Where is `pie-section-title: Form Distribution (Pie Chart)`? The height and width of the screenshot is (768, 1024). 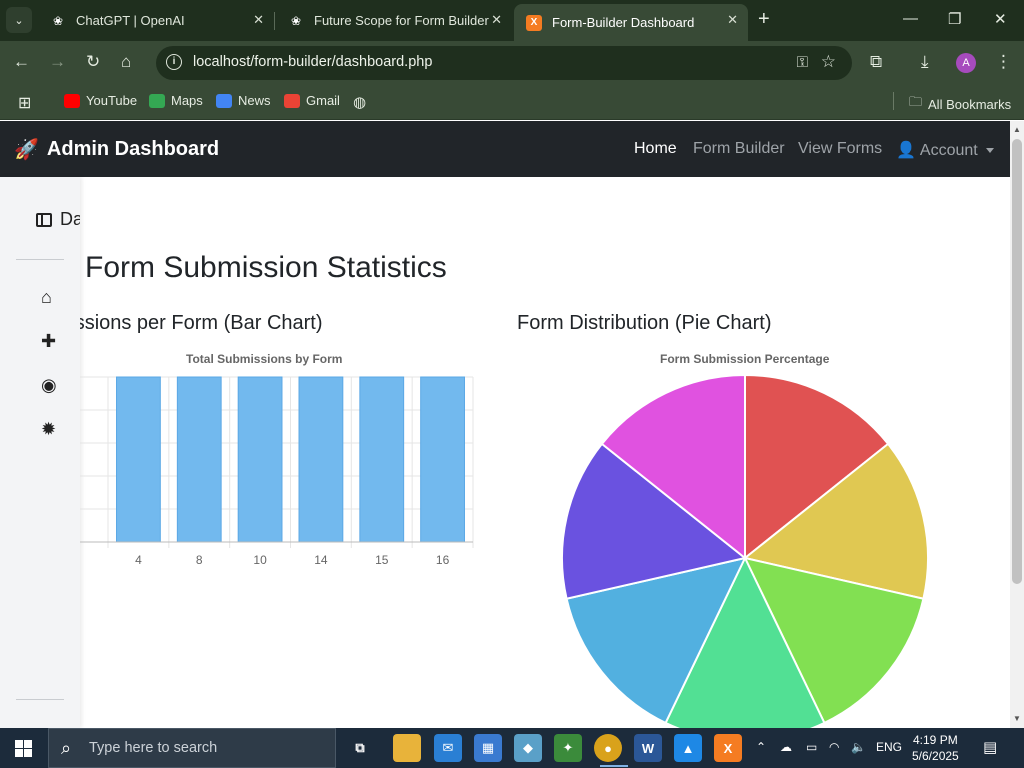
pie-section-title: Form Distribution (Pie Chart) is located at coordinates (644, 323).